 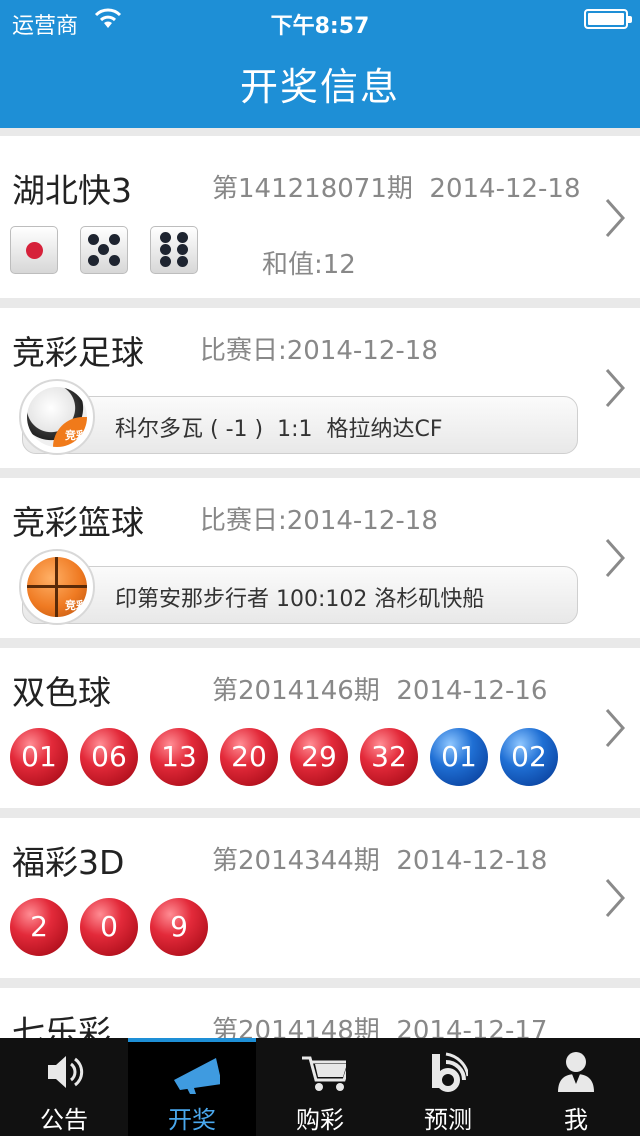 I want to click on megaphone-icon, so click(x=197, y=1076).